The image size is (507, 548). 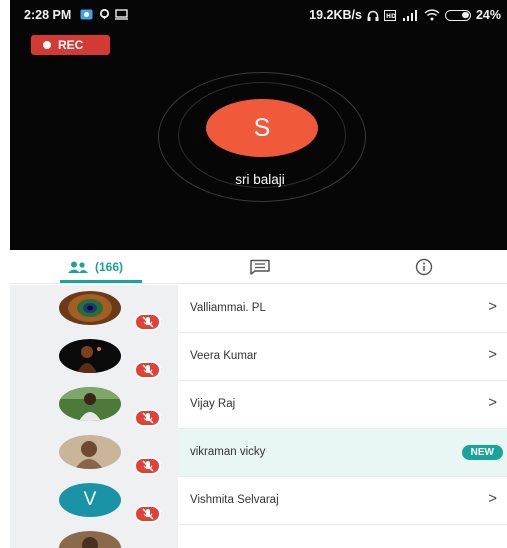 I want to click on volte-icon: HD, so click(x=389, y=15).